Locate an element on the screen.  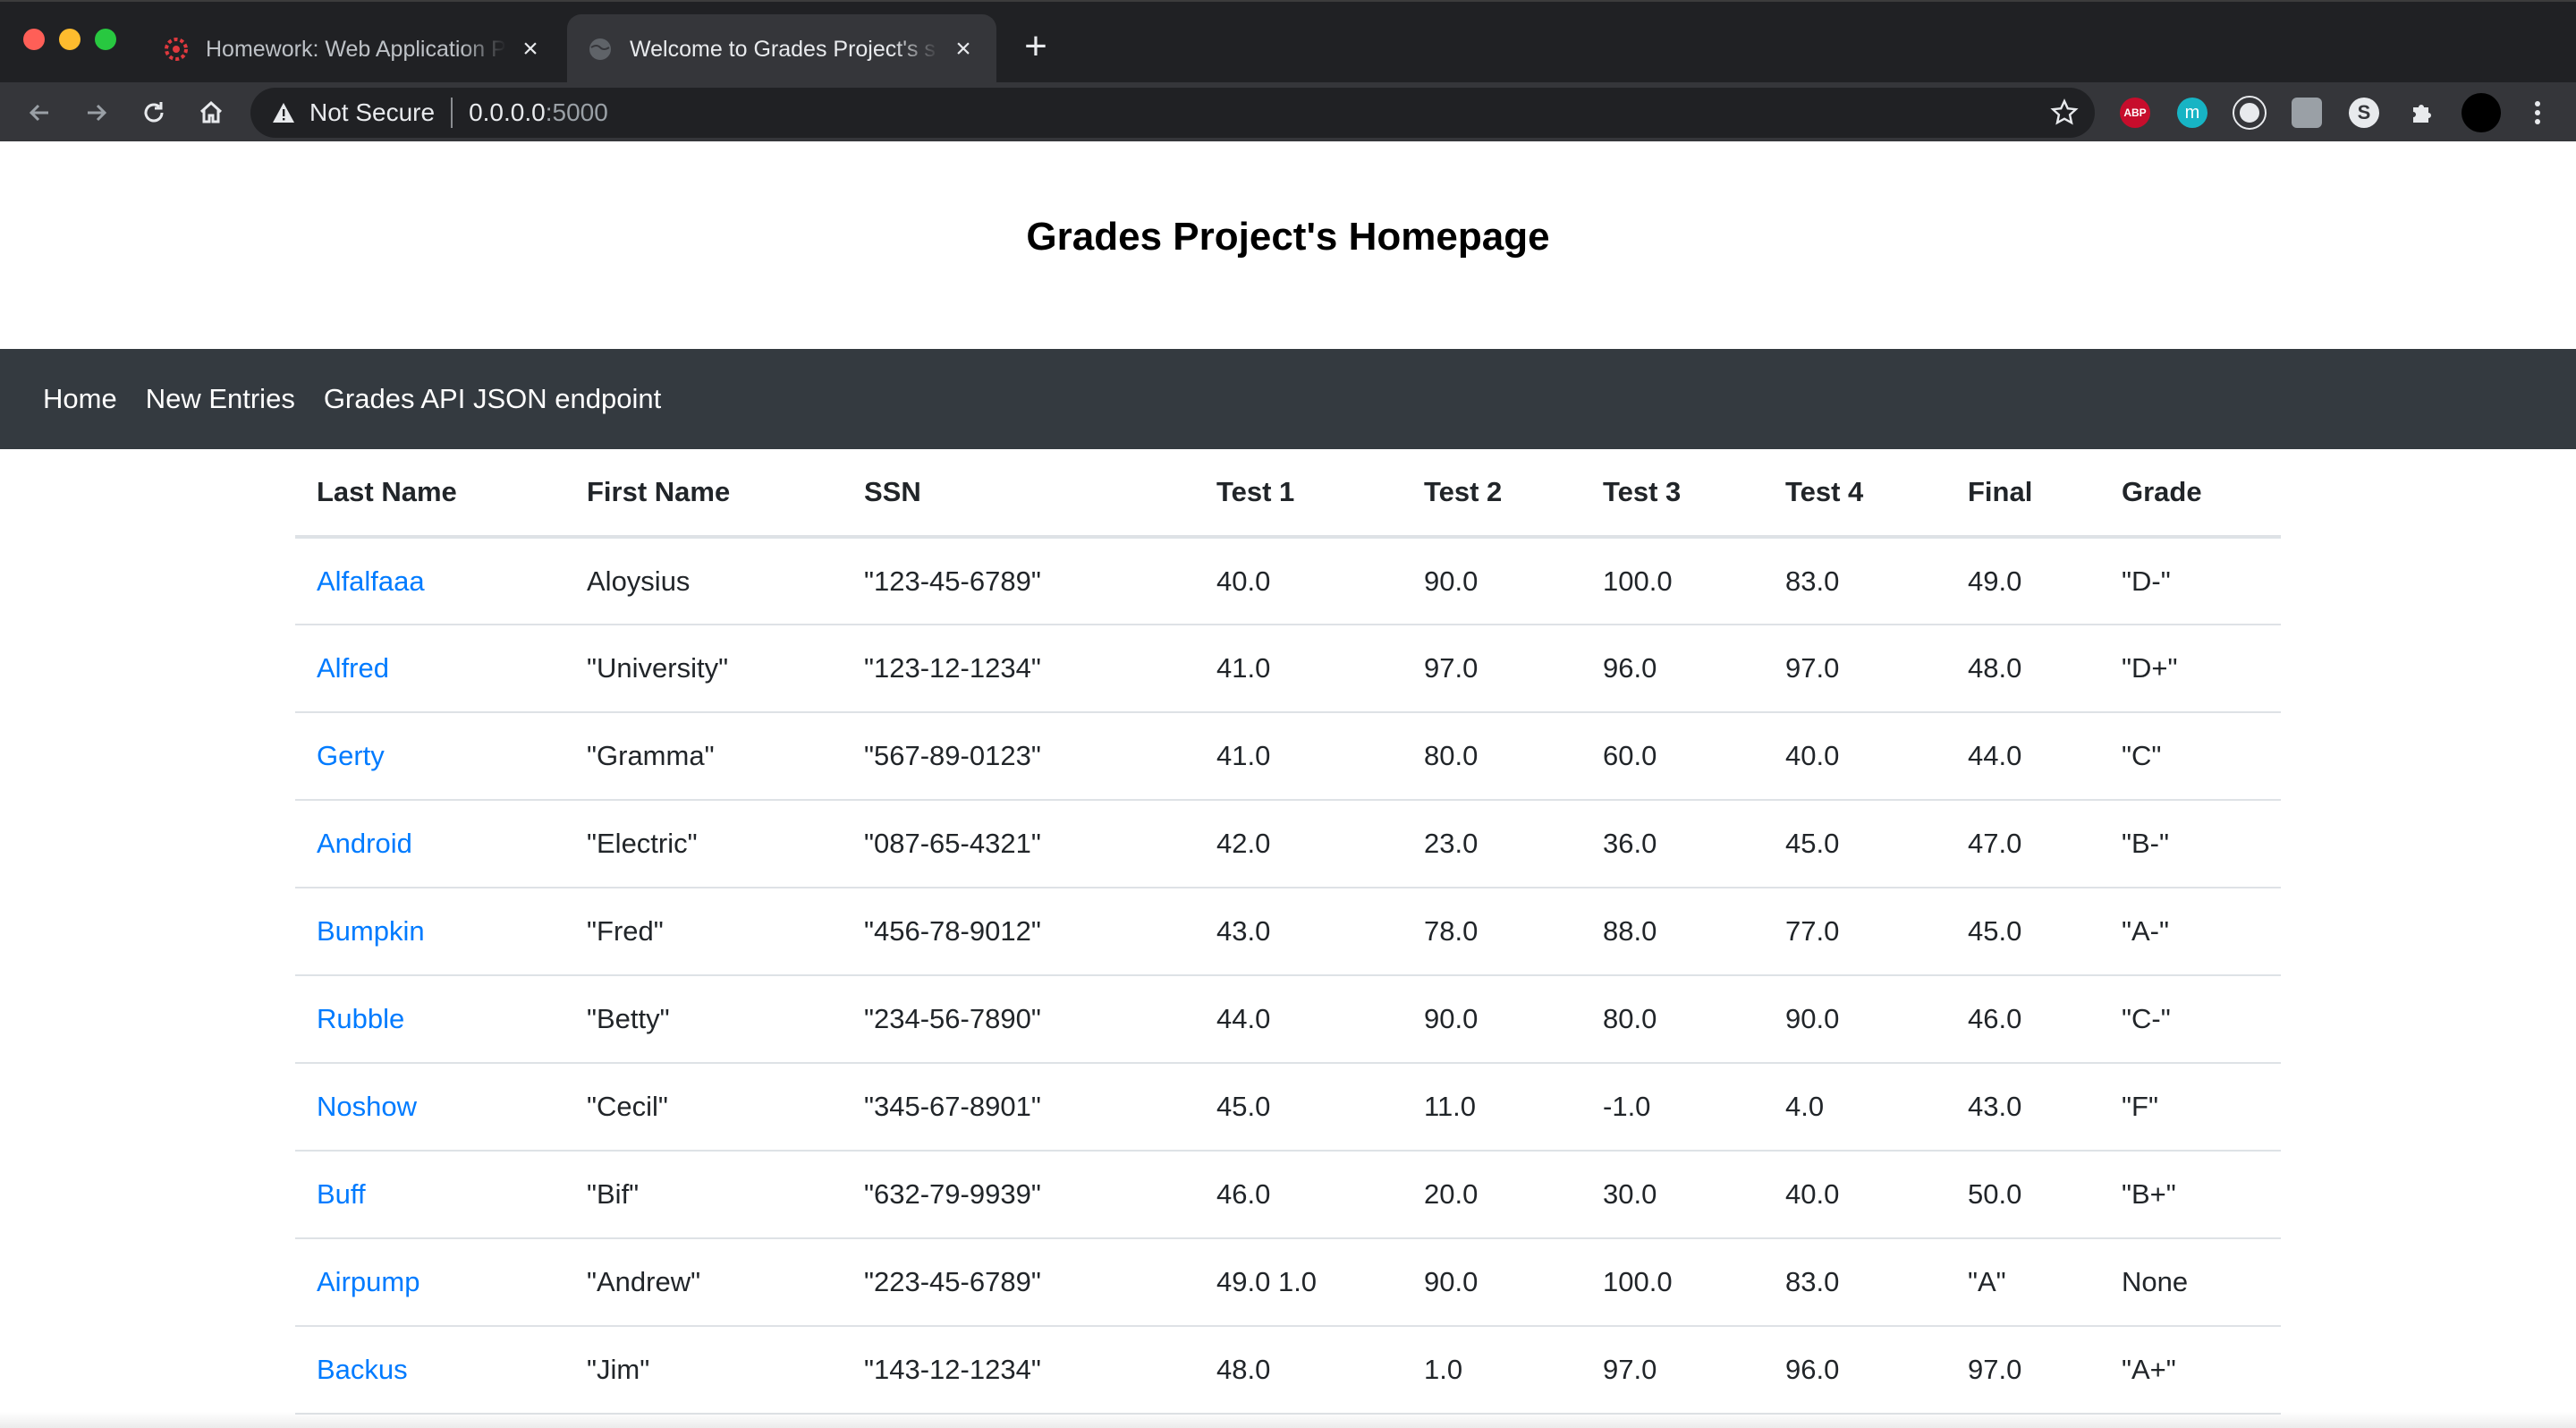
cell-test-3: 30.0 is located at coordinates (1672, 1195).